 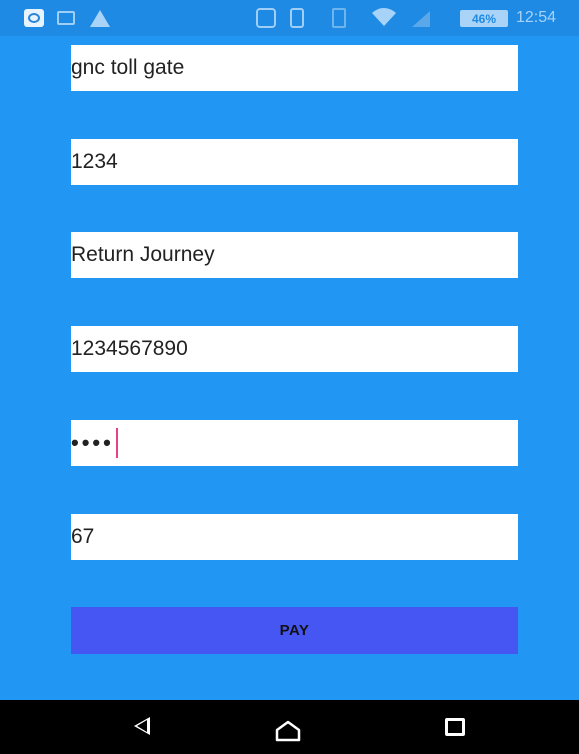 I want to click on status-bar: 46% 12:54, so click(x=289, y=18).